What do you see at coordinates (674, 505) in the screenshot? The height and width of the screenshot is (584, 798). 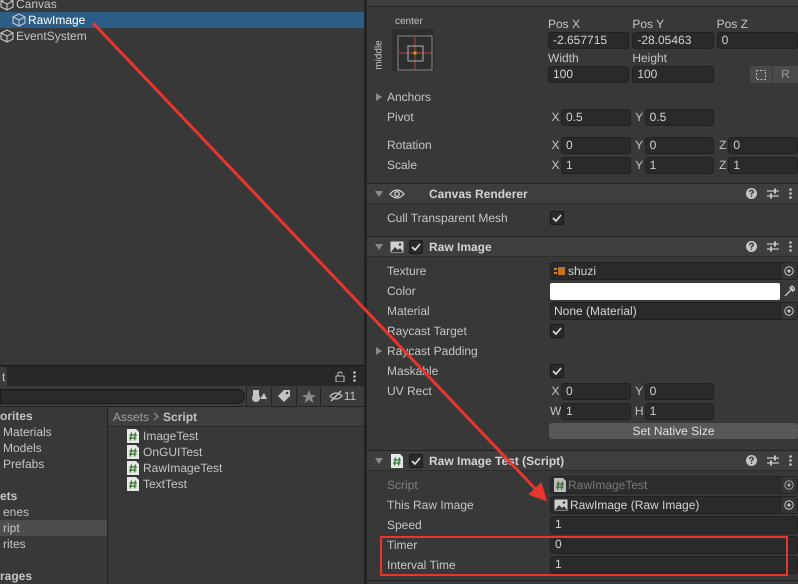 I see `object-field: RawImage (Raw Image)` at bounding box center [674, 505].